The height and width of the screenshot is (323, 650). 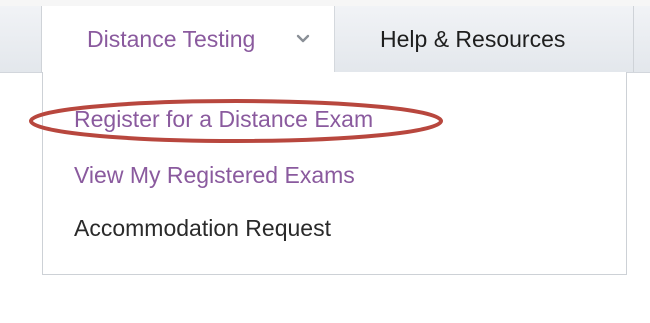 What do you see at coordinates (633, 39) in the screenshot?
I see `nav-divider-right` at bounding box center [633, 39].